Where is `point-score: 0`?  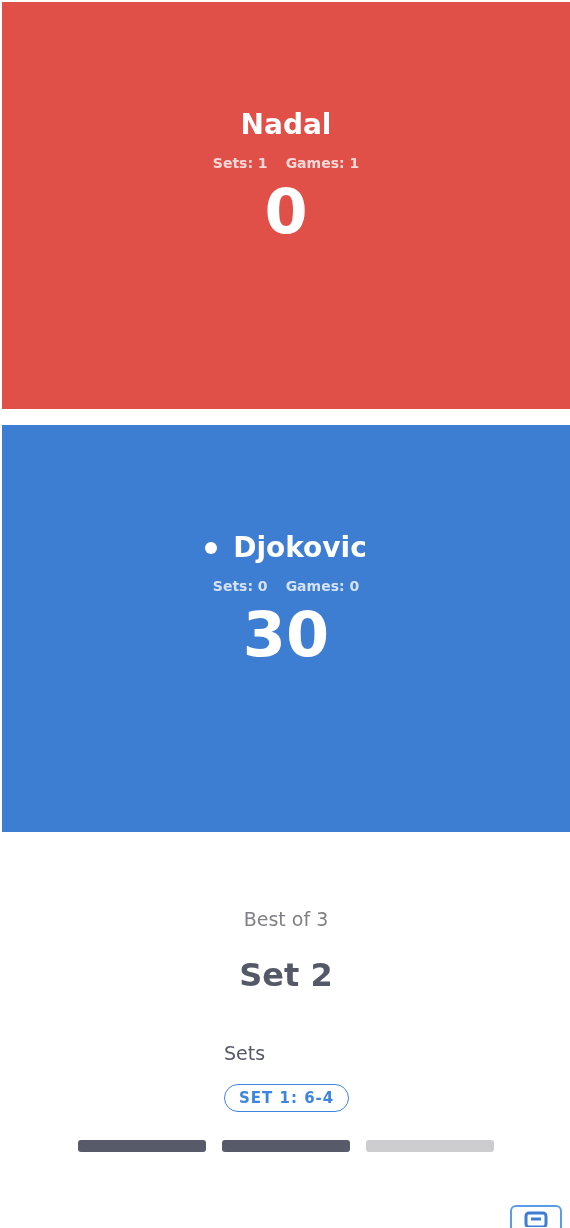 point-score: 0 is located at coordinates (286, 212).